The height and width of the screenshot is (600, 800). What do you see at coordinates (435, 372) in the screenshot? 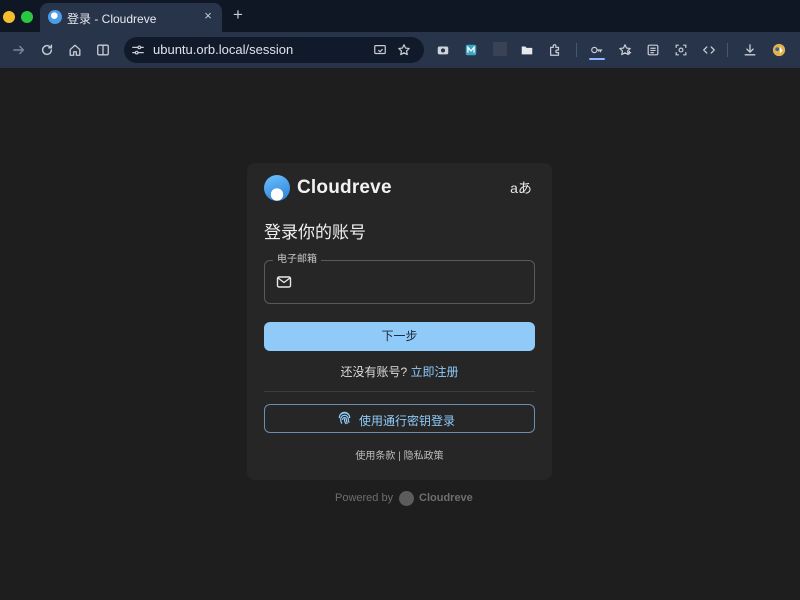
I see `signup-link: 立即注册` at bounding box center [435, 372].